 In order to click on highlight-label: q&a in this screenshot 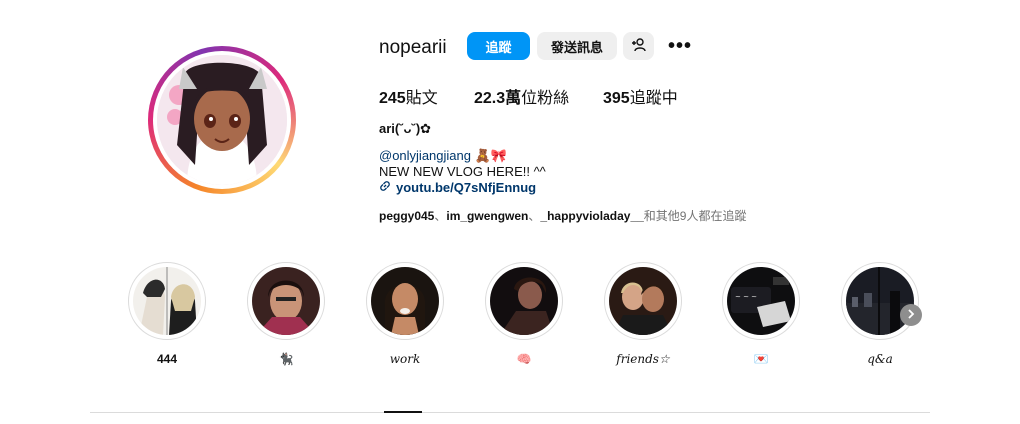, I will do `click(880, 359)`.